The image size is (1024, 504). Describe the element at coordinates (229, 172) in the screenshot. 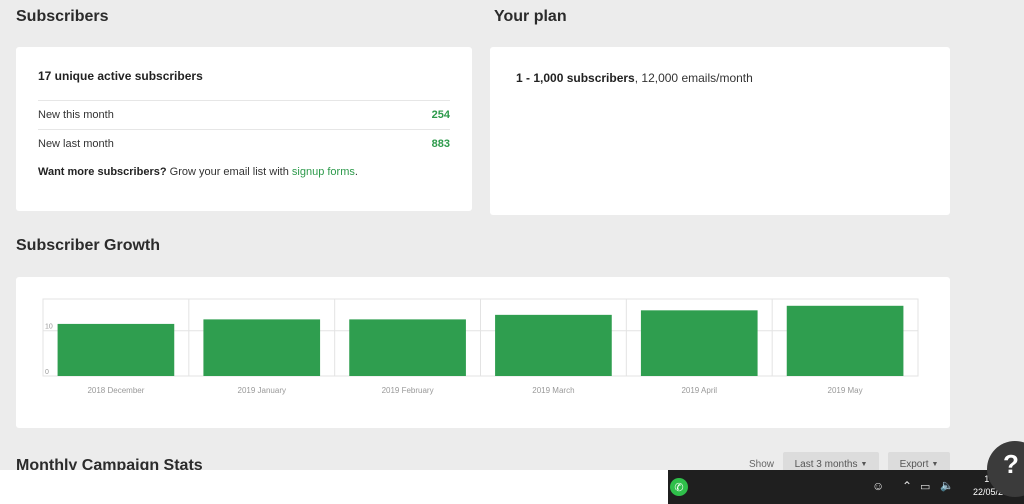

I see `more-text: Grow your email list with` at that location.